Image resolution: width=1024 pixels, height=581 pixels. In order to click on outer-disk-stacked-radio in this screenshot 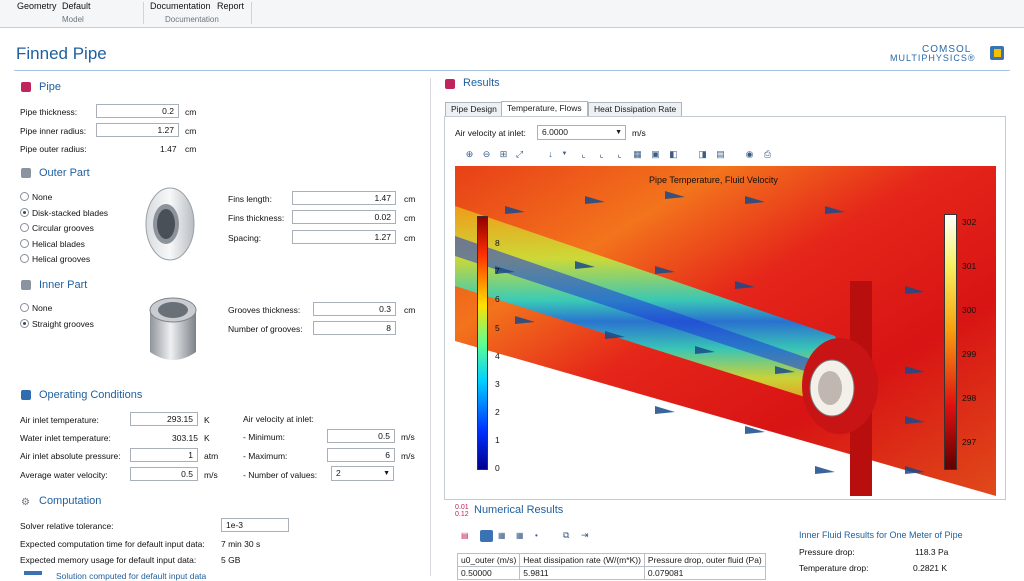, I will do `click(24, 212)`.